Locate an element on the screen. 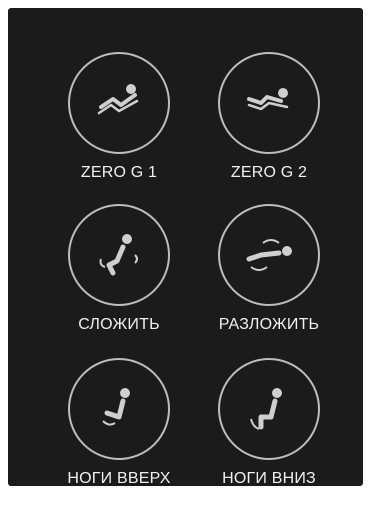  fold-icon is located at coordinates (119, 255).